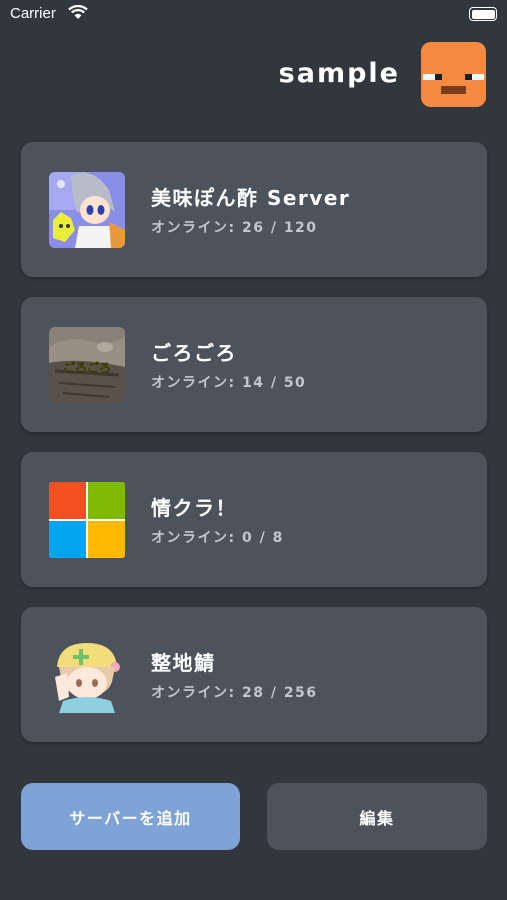  I want to click on server-name: 美味ぽん酢 Server, so click(251, 198).